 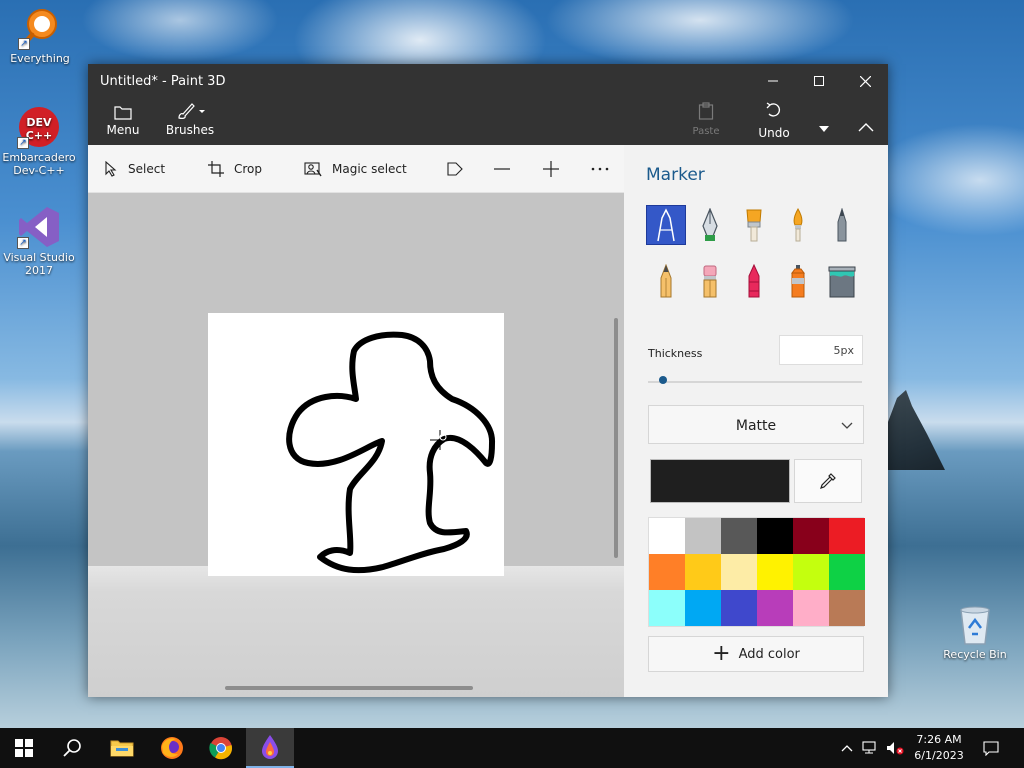 What do you see at coordinates (975, 654) in the screenshot?
I see `desktop-icon-label: Recycle Bin` at bounding box center [975, 654].